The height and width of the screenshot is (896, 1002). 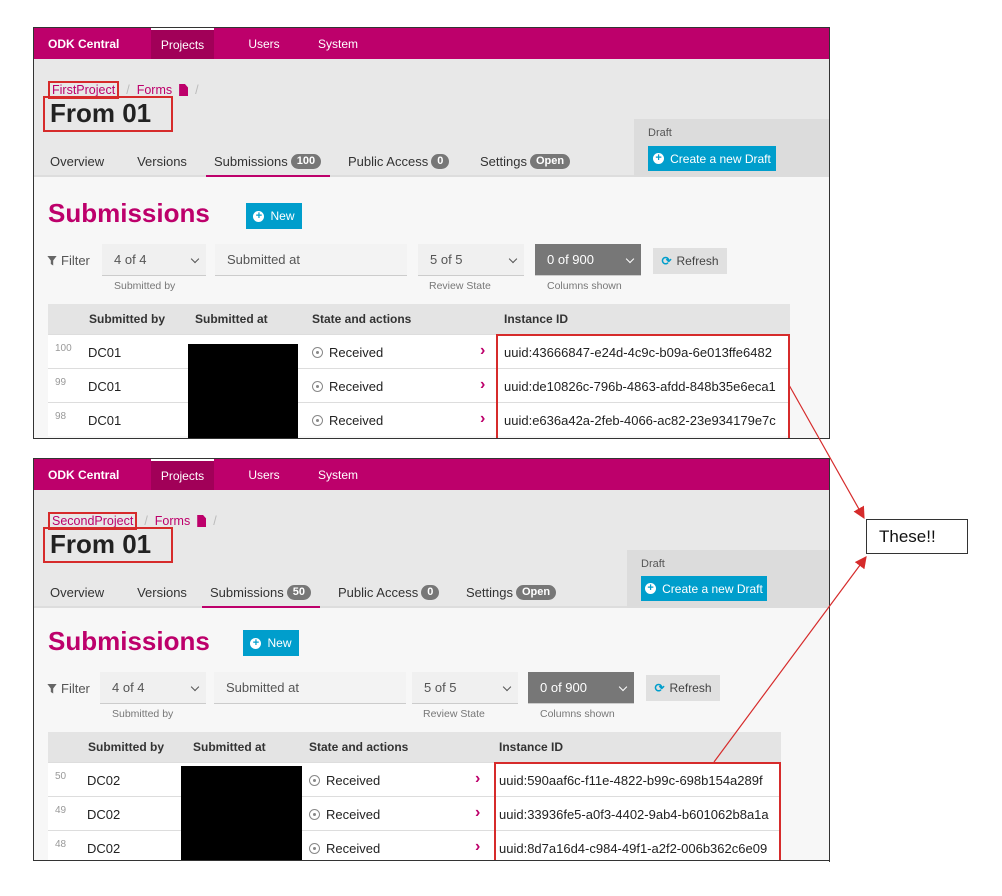 I want to click on annotation-arrows, so click(x=790, y=573).